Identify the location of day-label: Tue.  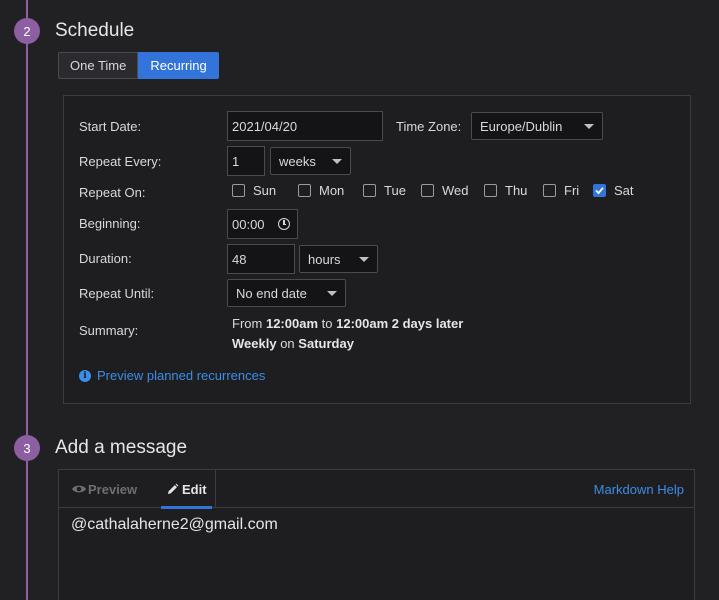
(395, 190).